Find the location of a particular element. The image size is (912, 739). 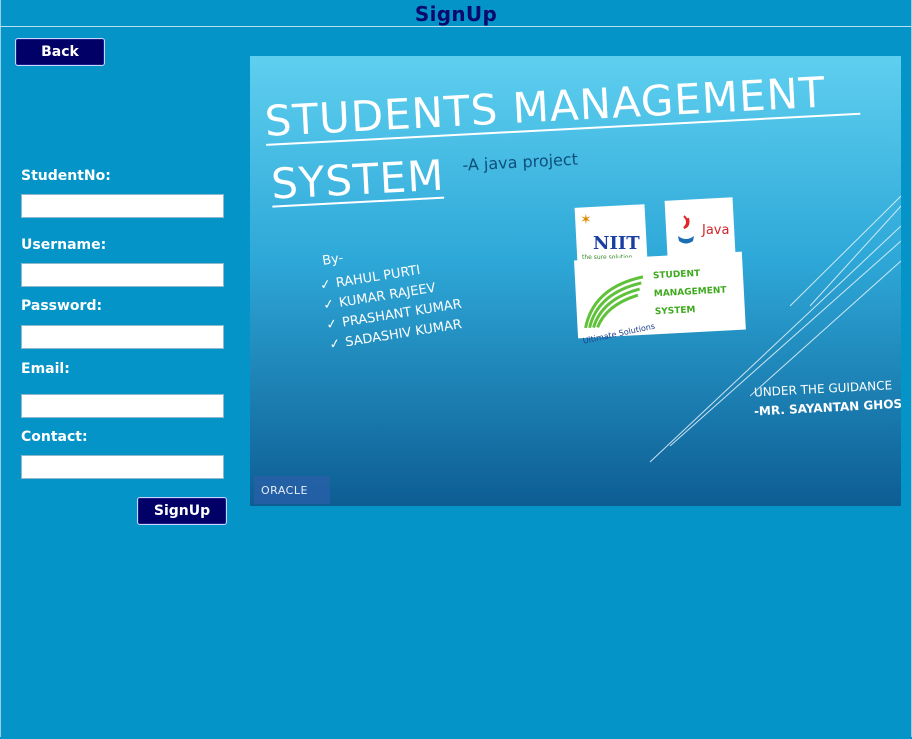

contact-input is located at coordinates (122, 467).